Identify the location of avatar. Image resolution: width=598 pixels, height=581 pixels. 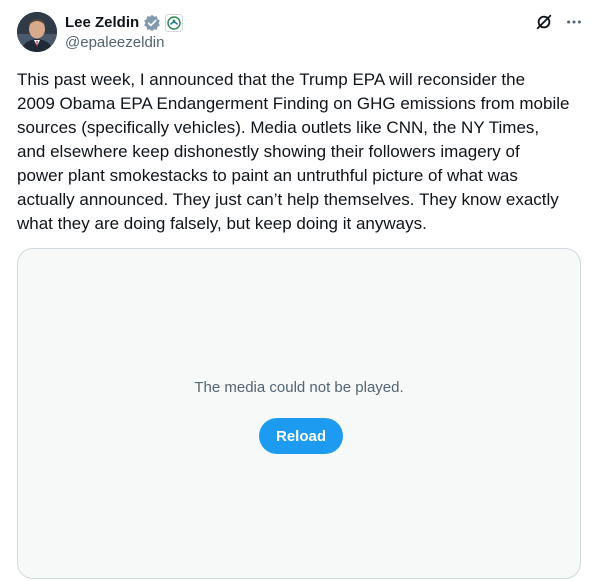
(37, 32).